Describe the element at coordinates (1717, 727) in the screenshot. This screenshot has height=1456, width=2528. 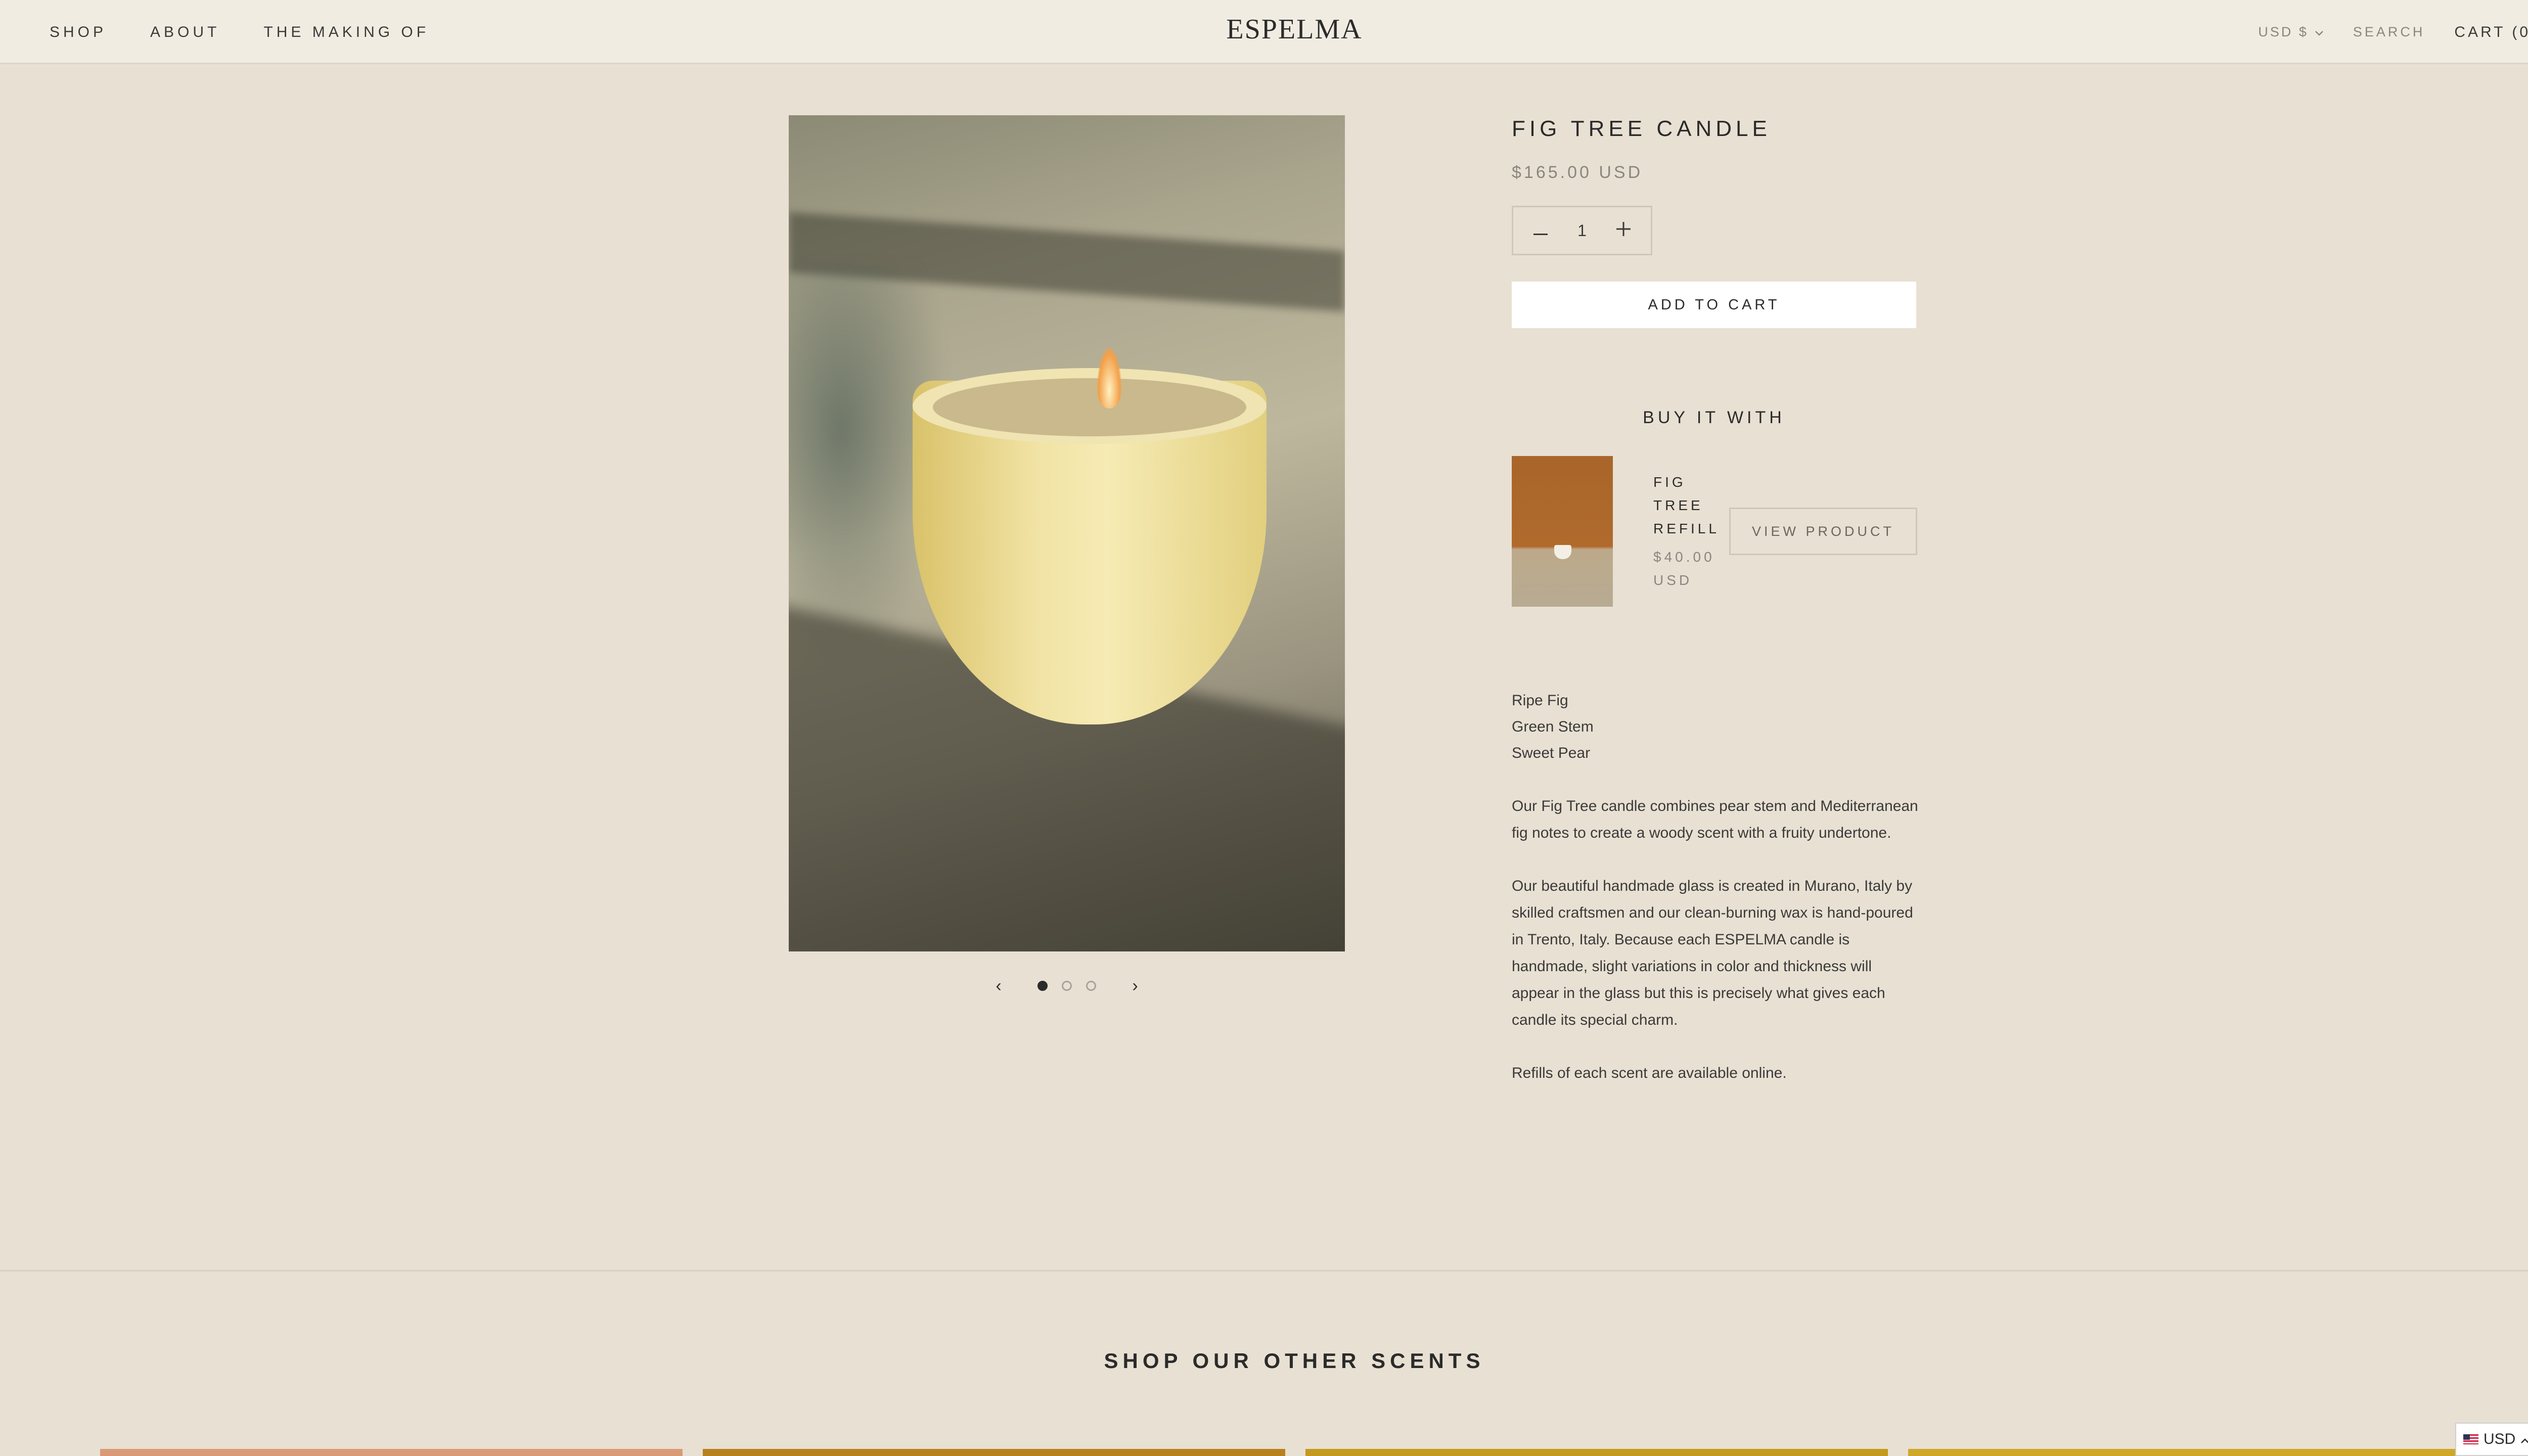
I see `scent-notes: Ripe Fig Green Stem Sweet Pear` at that location.